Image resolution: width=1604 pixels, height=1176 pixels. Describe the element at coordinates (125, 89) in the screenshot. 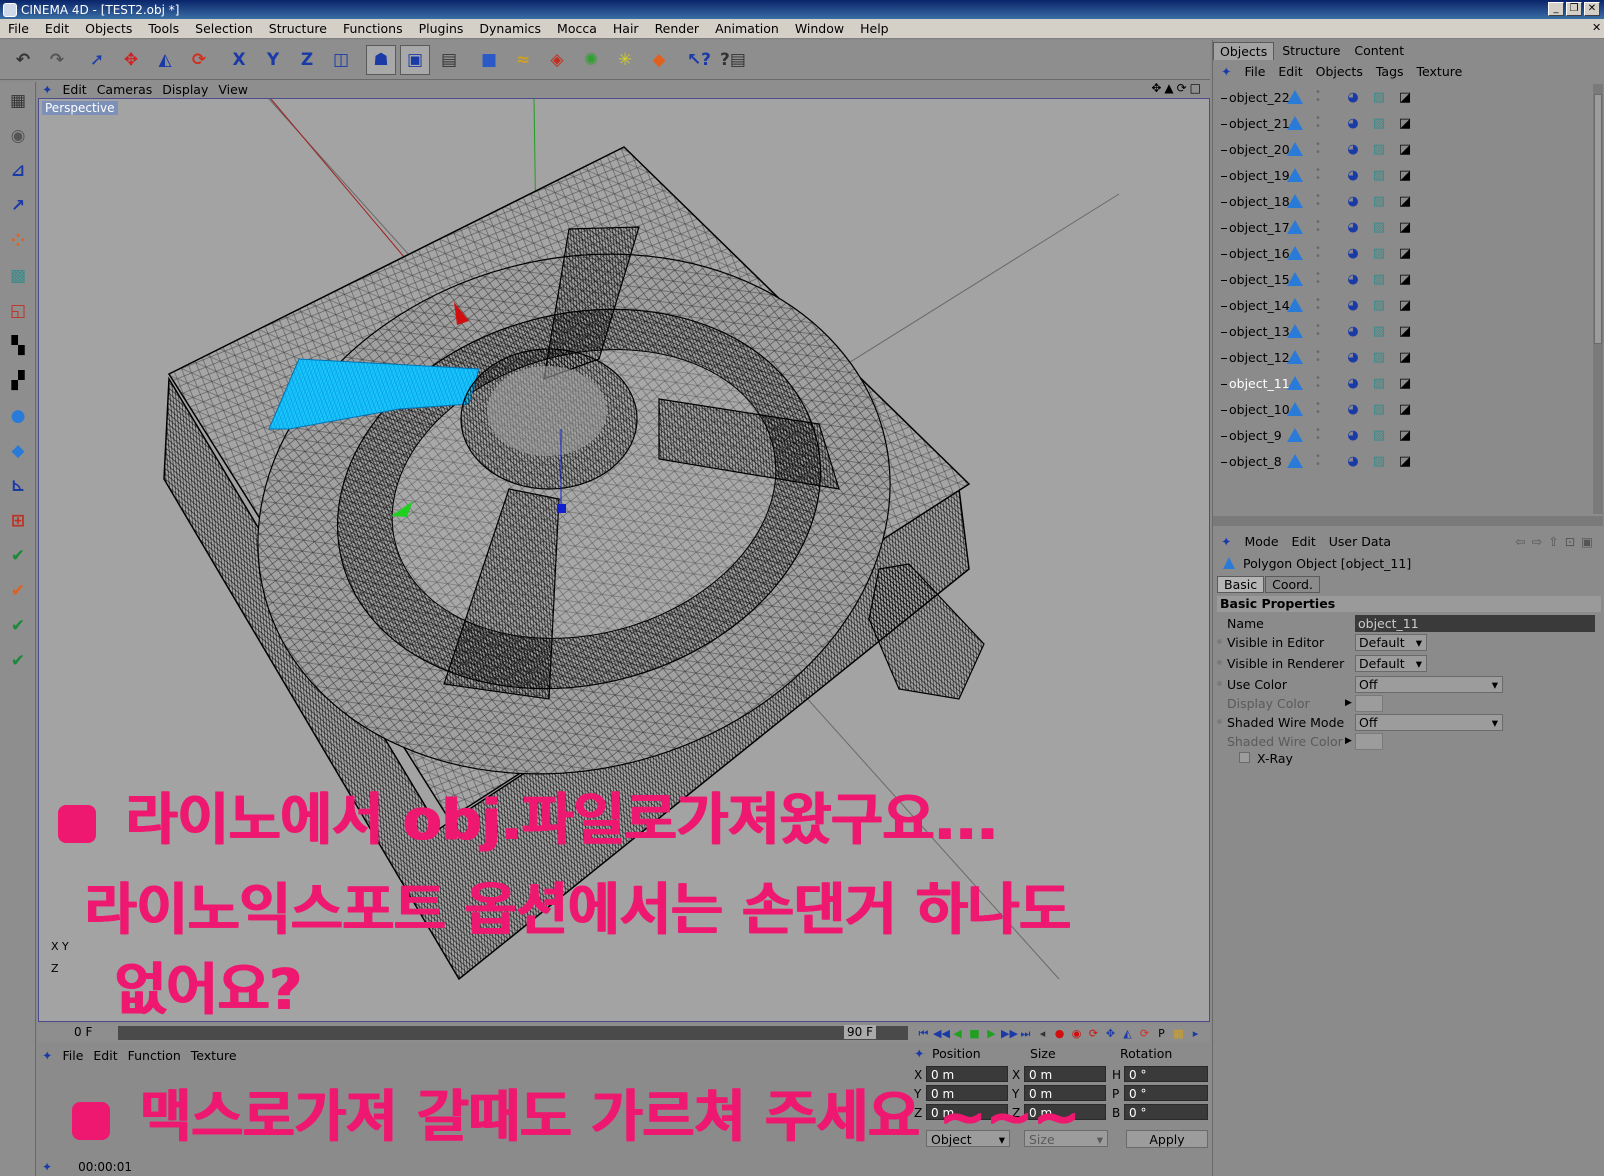

I see `viewport-menu-cameras: Cameras` at that location.